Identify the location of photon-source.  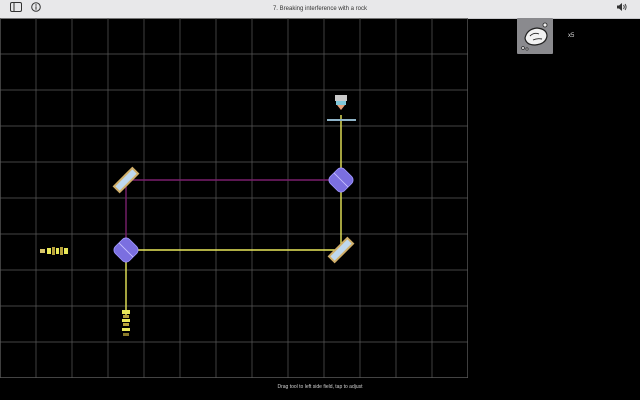
(126, 323).